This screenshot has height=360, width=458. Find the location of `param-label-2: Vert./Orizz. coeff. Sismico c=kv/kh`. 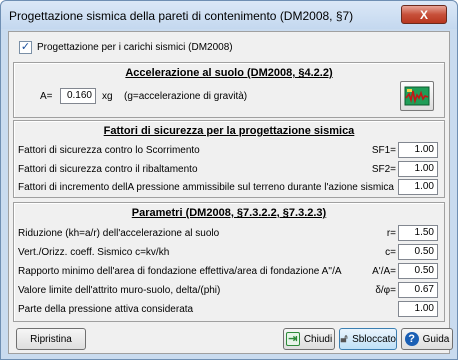

param-label-2: Vert./Orizz. coeff. Sismico c=kv/kh is located at coordinates (94, 252).